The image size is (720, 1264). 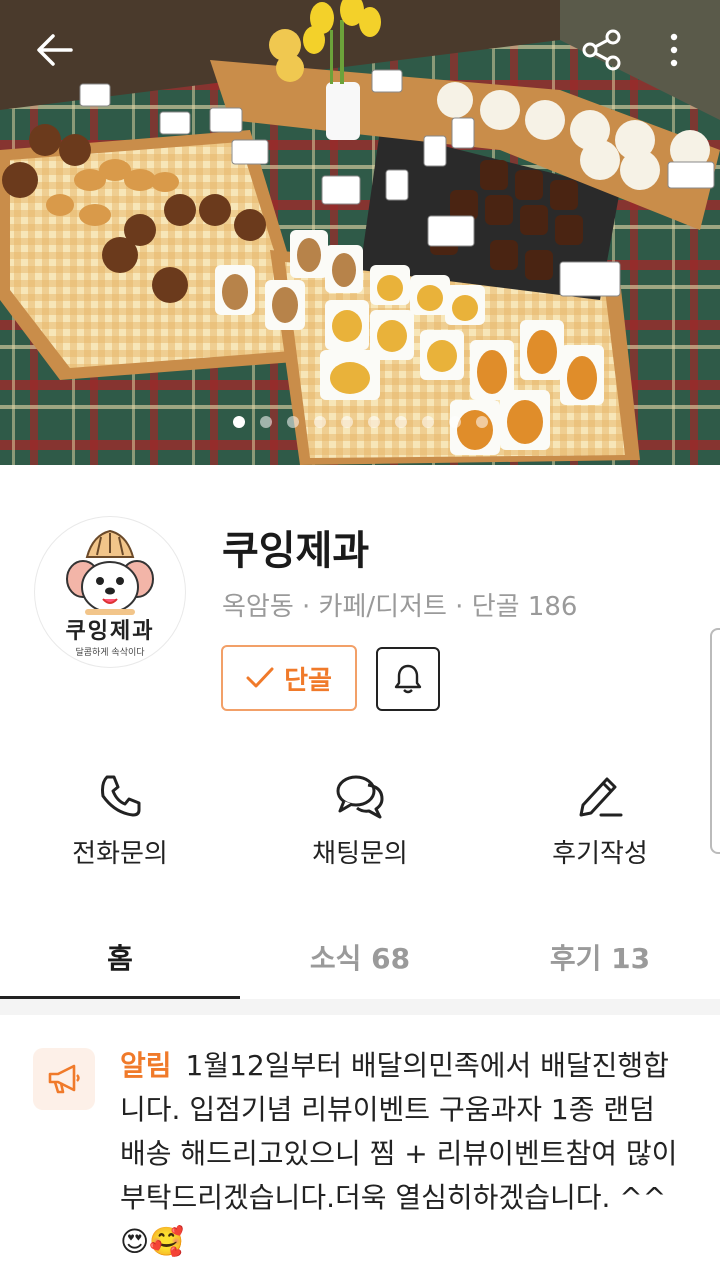 I want to click on back-arrow-icon, so click(x=55, y=50).